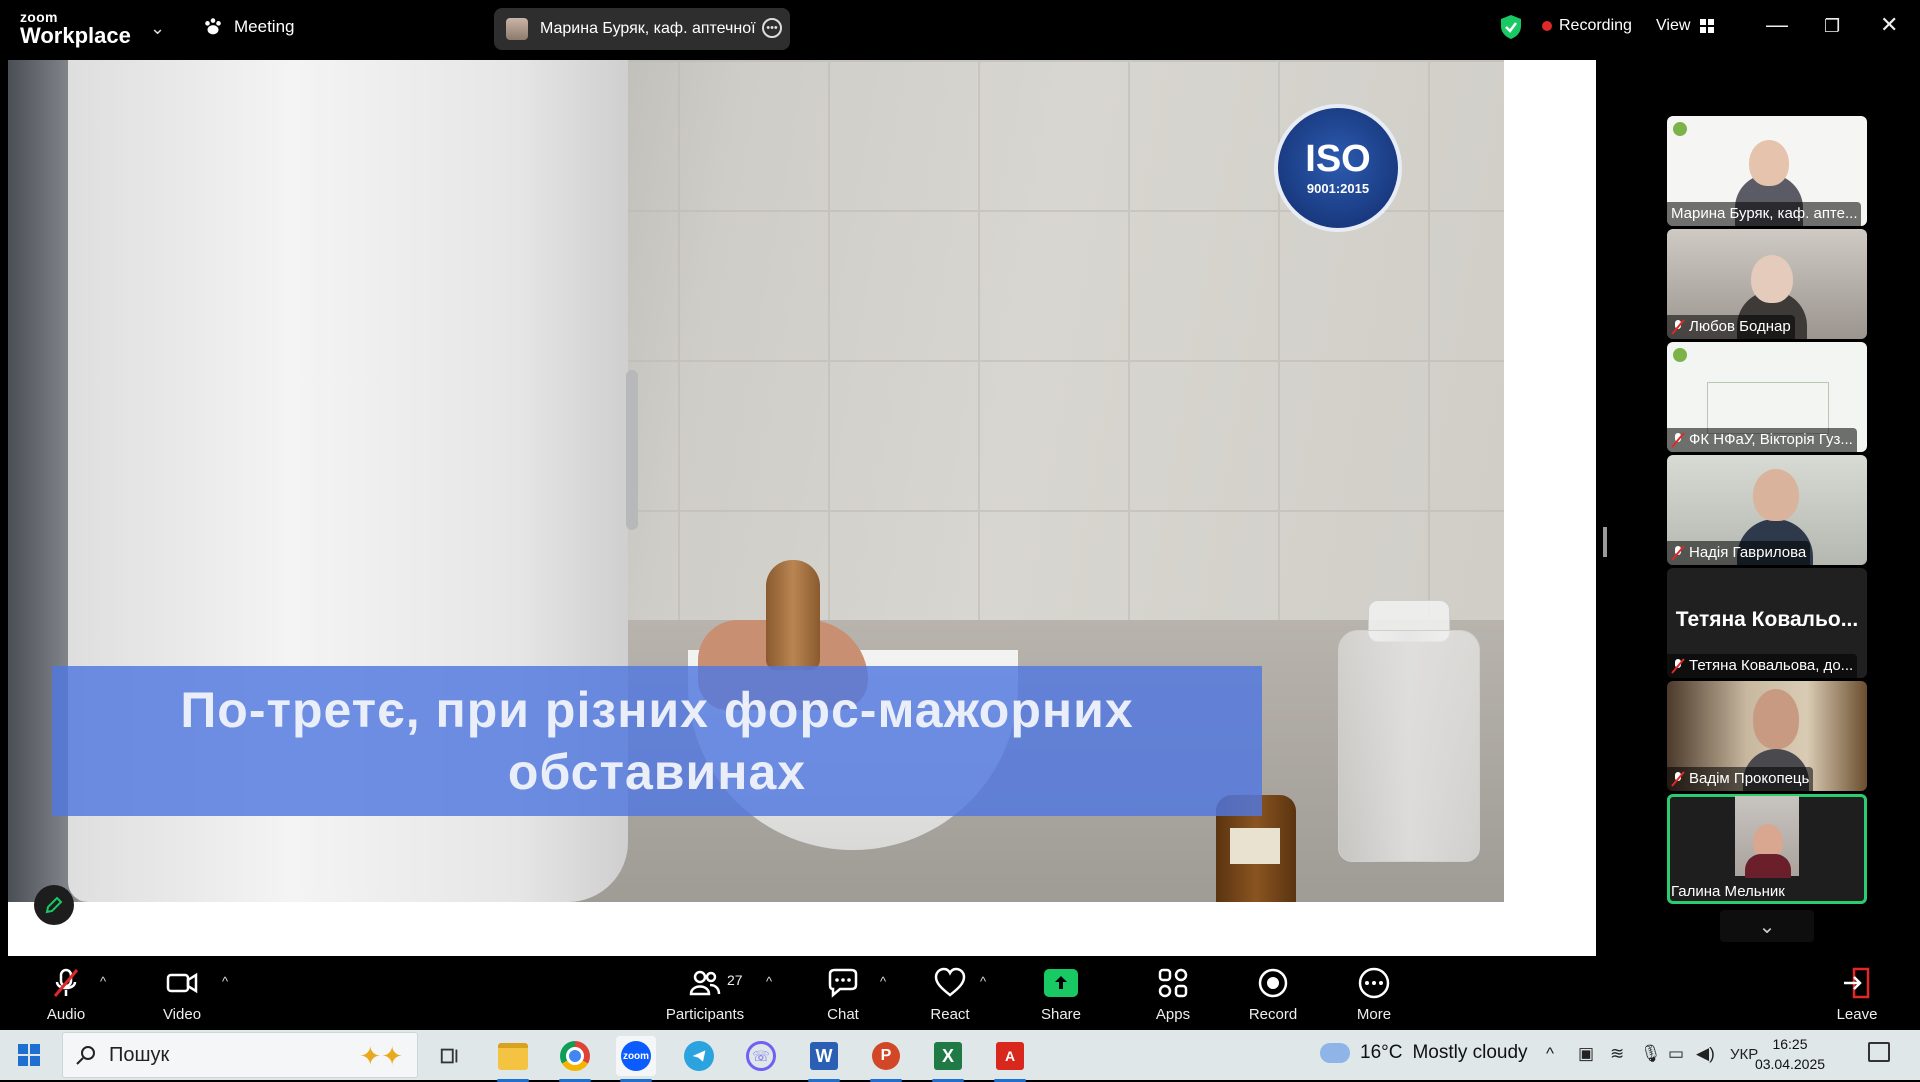  I want to click on word-icon: W, so click(824, 1059).